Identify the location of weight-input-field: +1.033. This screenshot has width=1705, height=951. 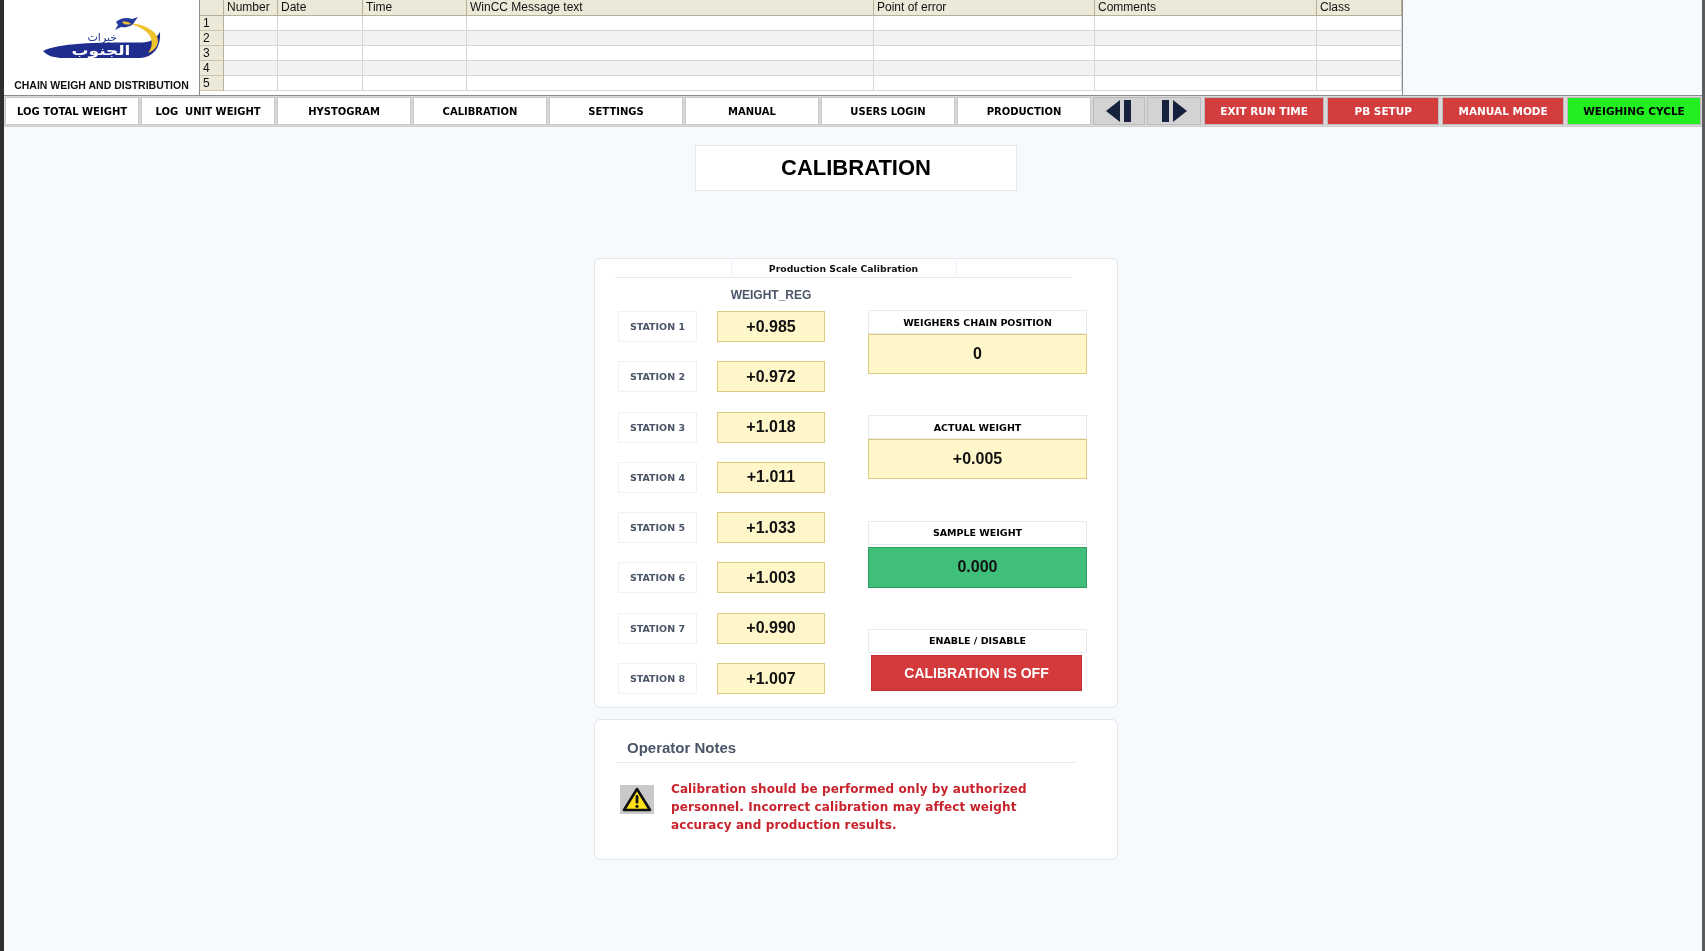
(771, 528).